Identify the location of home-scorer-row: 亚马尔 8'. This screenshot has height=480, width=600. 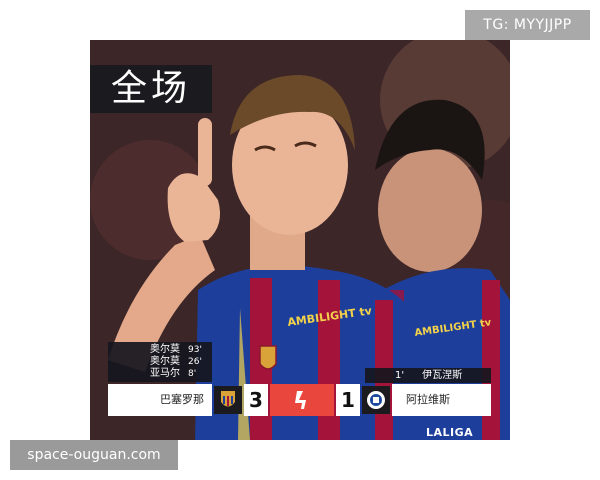
(157, 374).